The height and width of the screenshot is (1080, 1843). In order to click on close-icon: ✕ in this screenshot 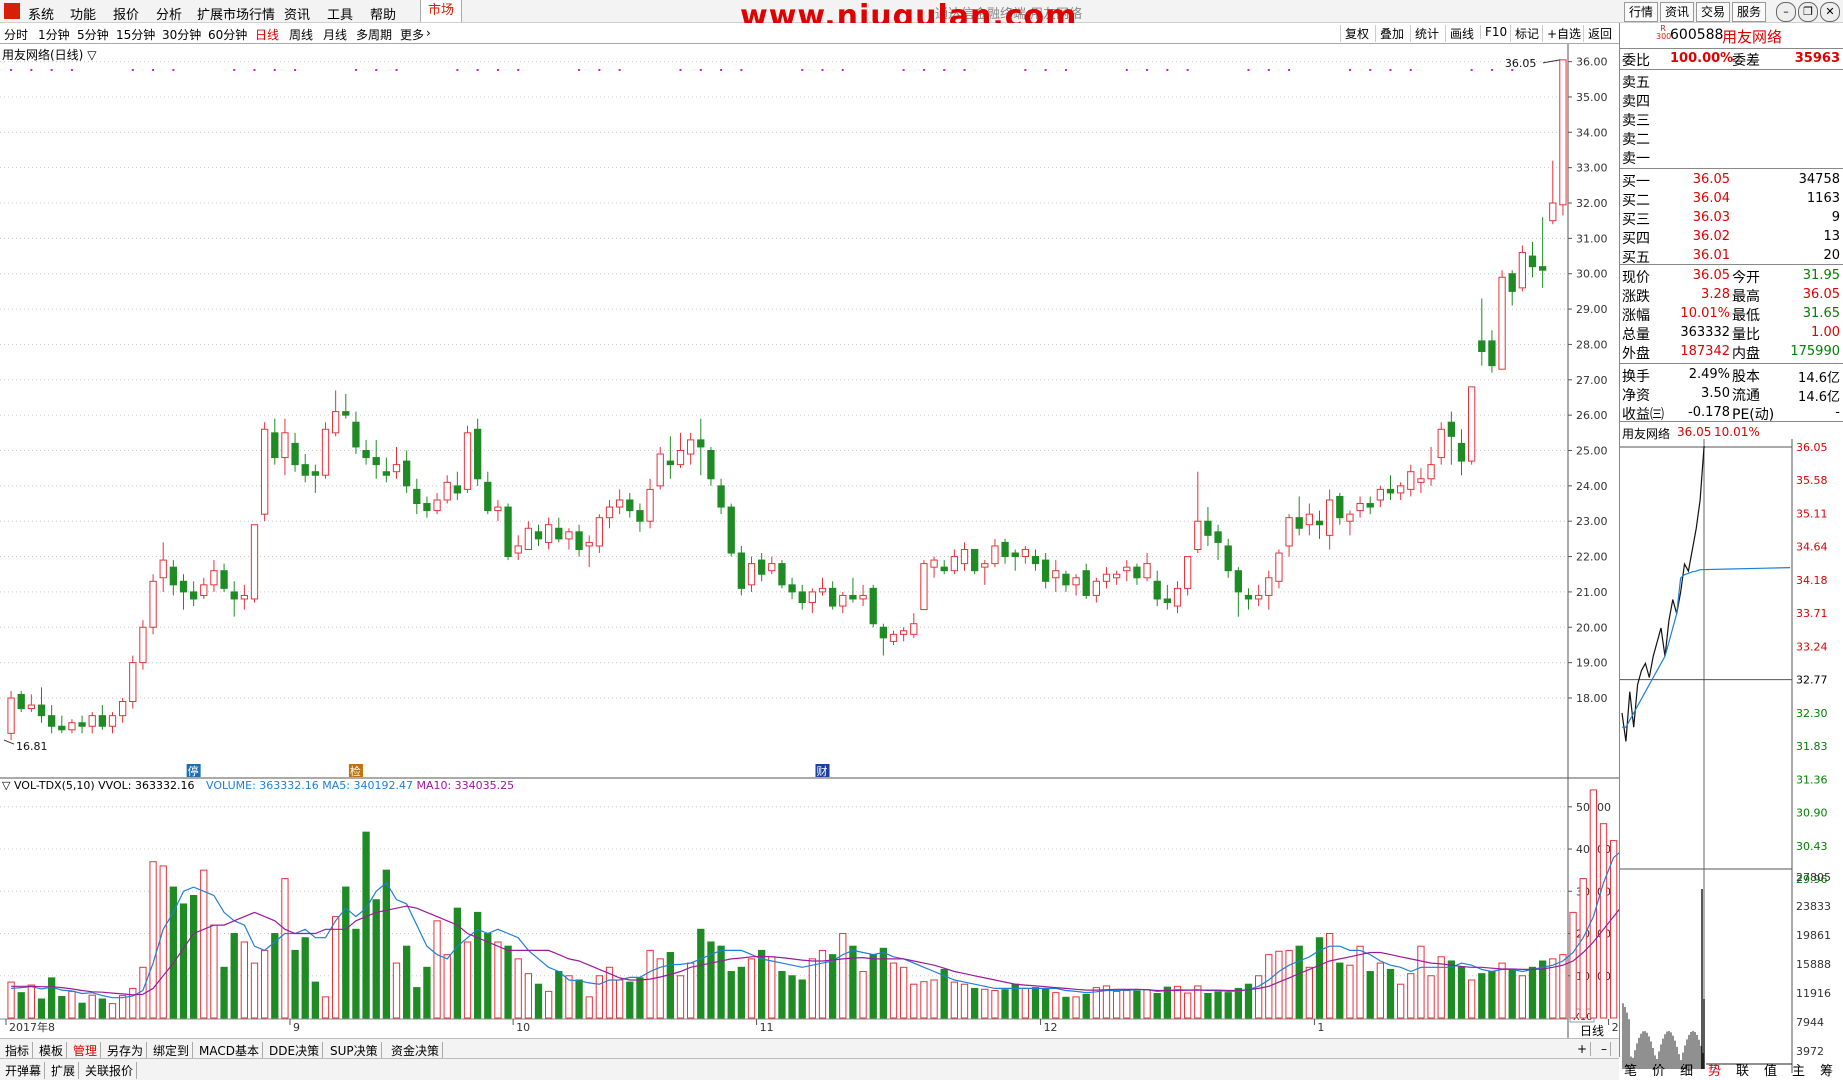, I will do `click(1830, 12)`.